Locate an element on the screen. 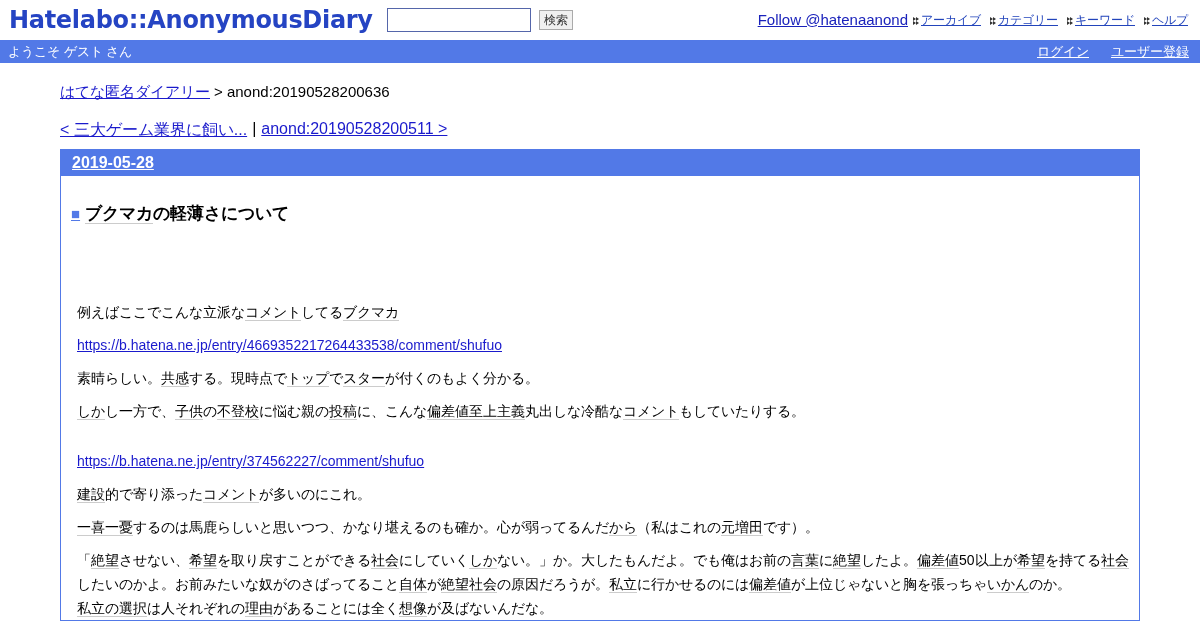  keyword-link: 理由 is located at coordinates (259, 608).